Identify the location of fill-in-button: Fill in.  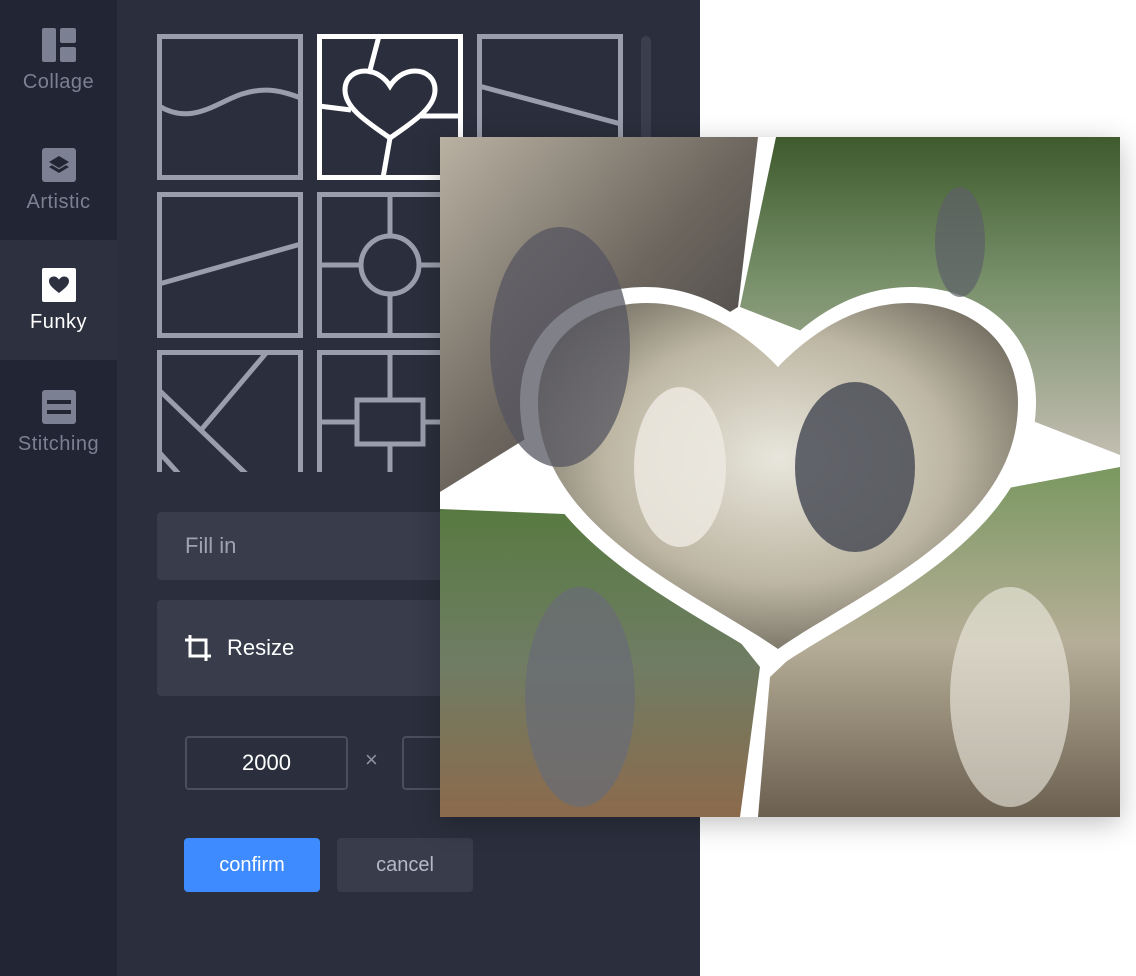
(307, 546).